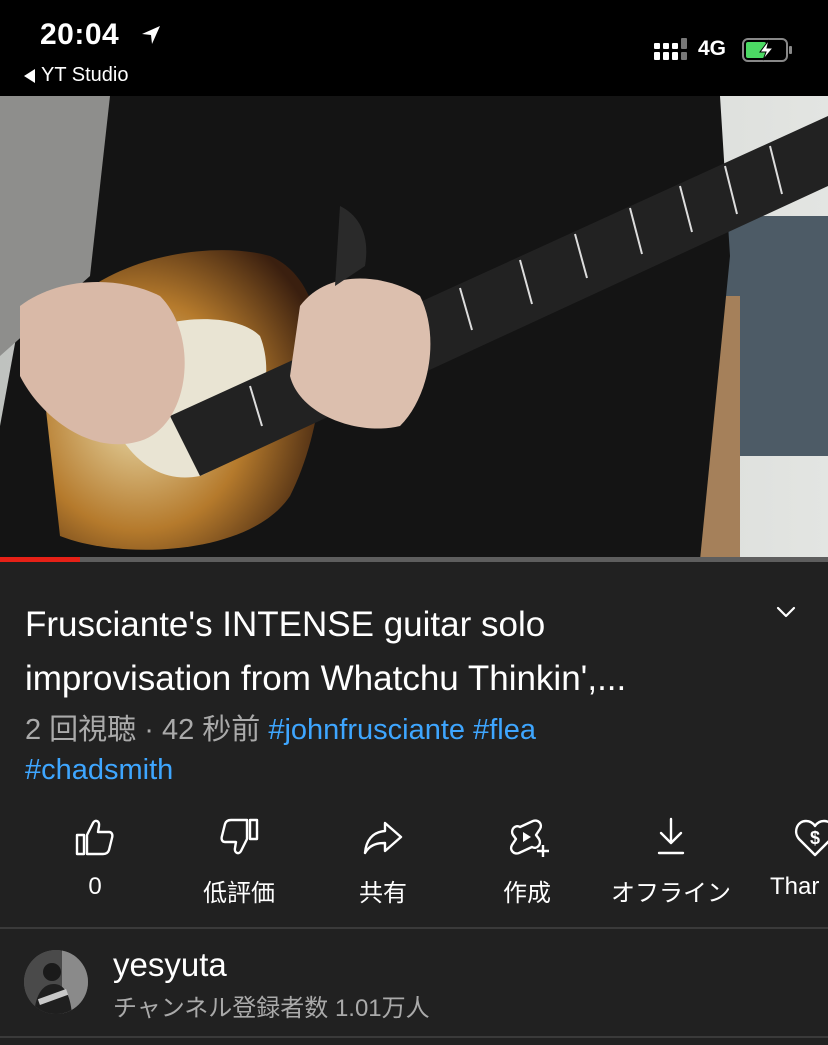 The height and width of the screenshot is (1045, 828). Describe the element at coordinates (527, 865) in the screenshot. I see `create-button: 作成` at that location.